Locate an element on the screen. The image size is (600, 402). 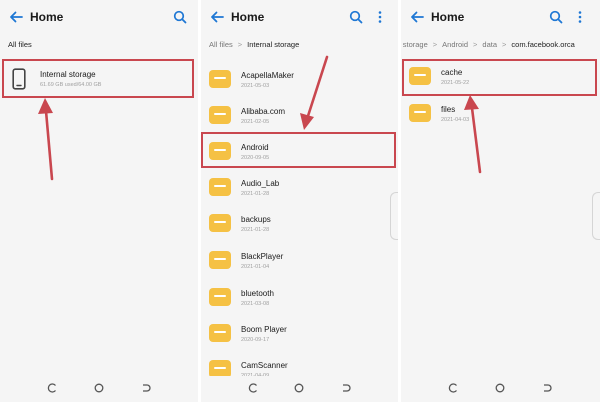
folder-item: bluetooth 2021-03-08 is located at coordinates (299, 298).